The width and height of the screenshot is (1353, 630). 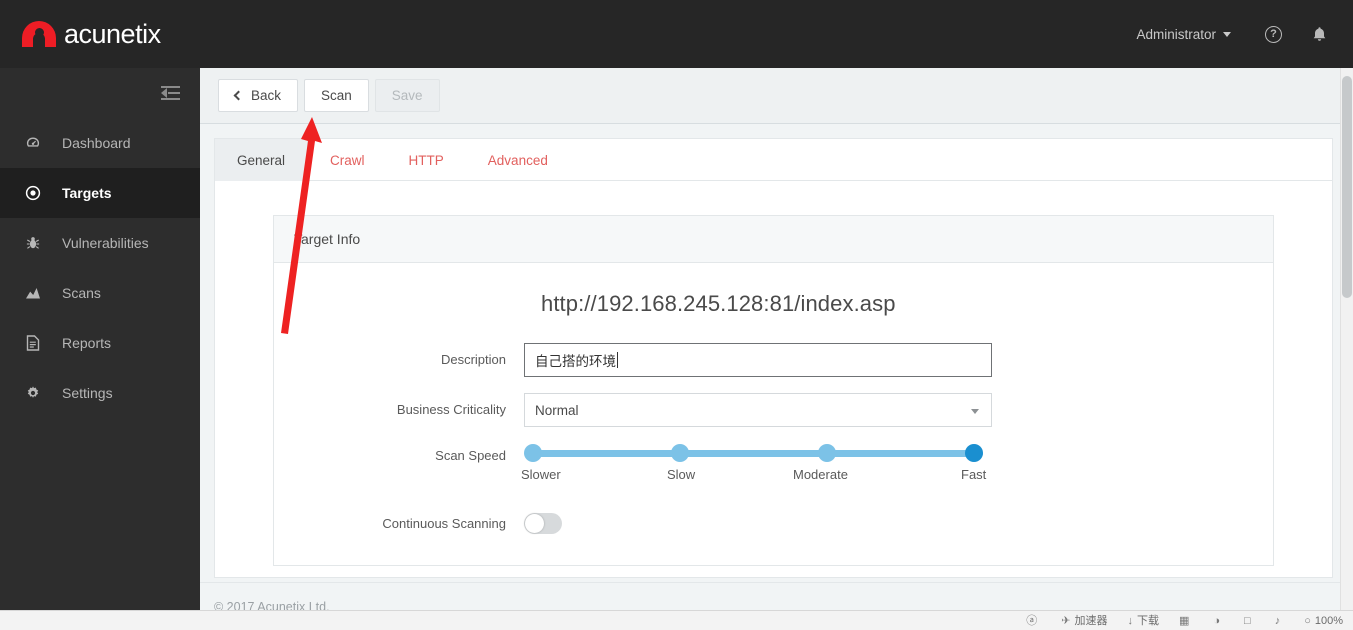 I want to click on bug-icon, so click(x=33, y=243).